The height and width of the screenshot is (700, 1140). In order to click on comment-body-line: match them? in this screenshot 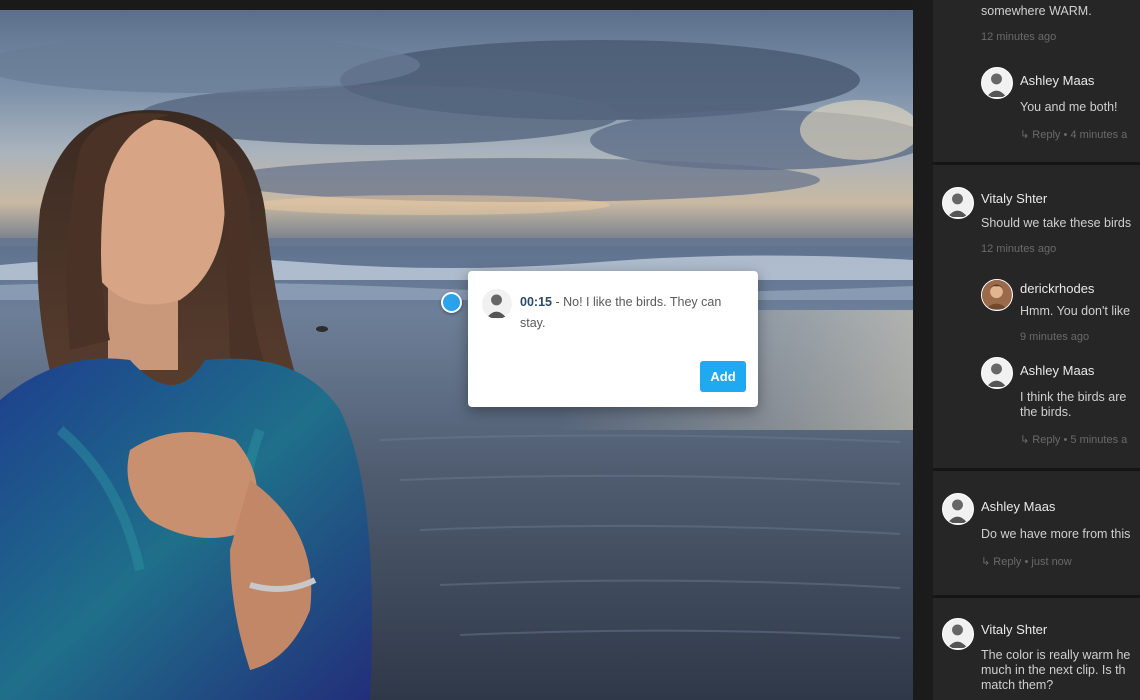, I will do `click(1017, 685)`.